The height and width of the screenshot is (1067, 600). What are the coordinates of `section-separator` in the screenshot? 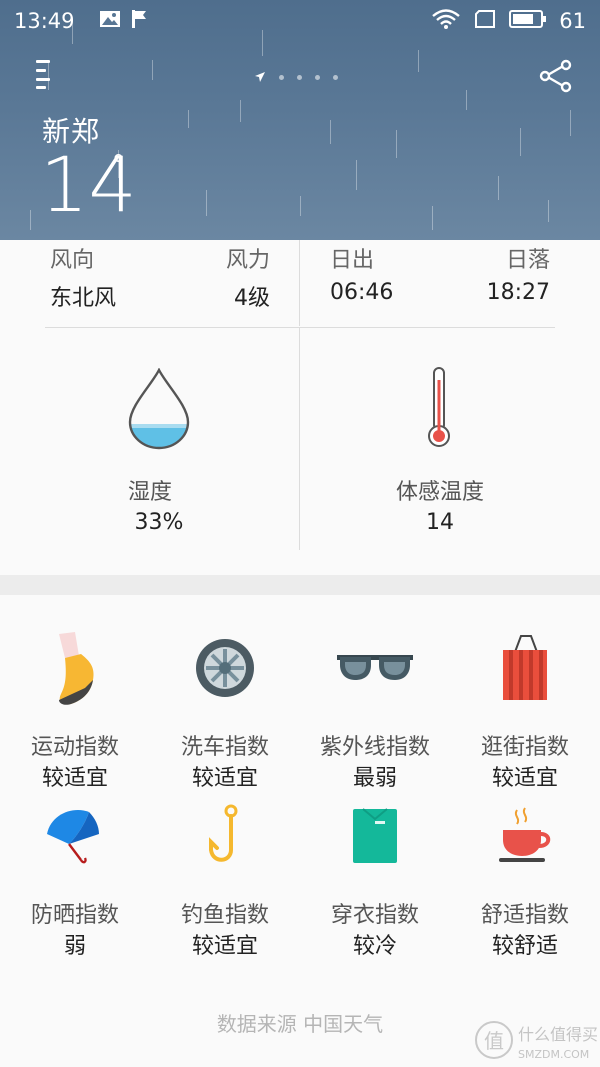 It's located at (300, 585).